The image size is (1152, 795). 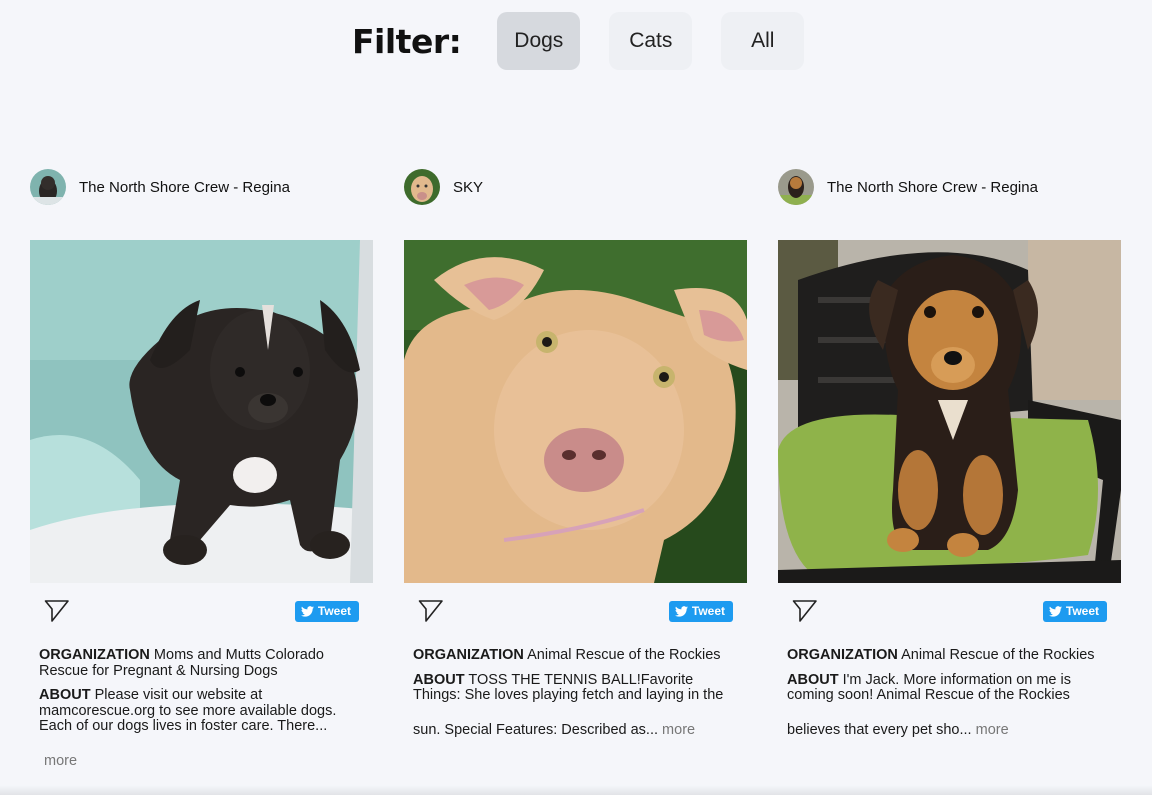 What do you see at coordinates (407, 41) in the screenshot?
I see `filter-label: Filter:` at bounding box center [407, 41].